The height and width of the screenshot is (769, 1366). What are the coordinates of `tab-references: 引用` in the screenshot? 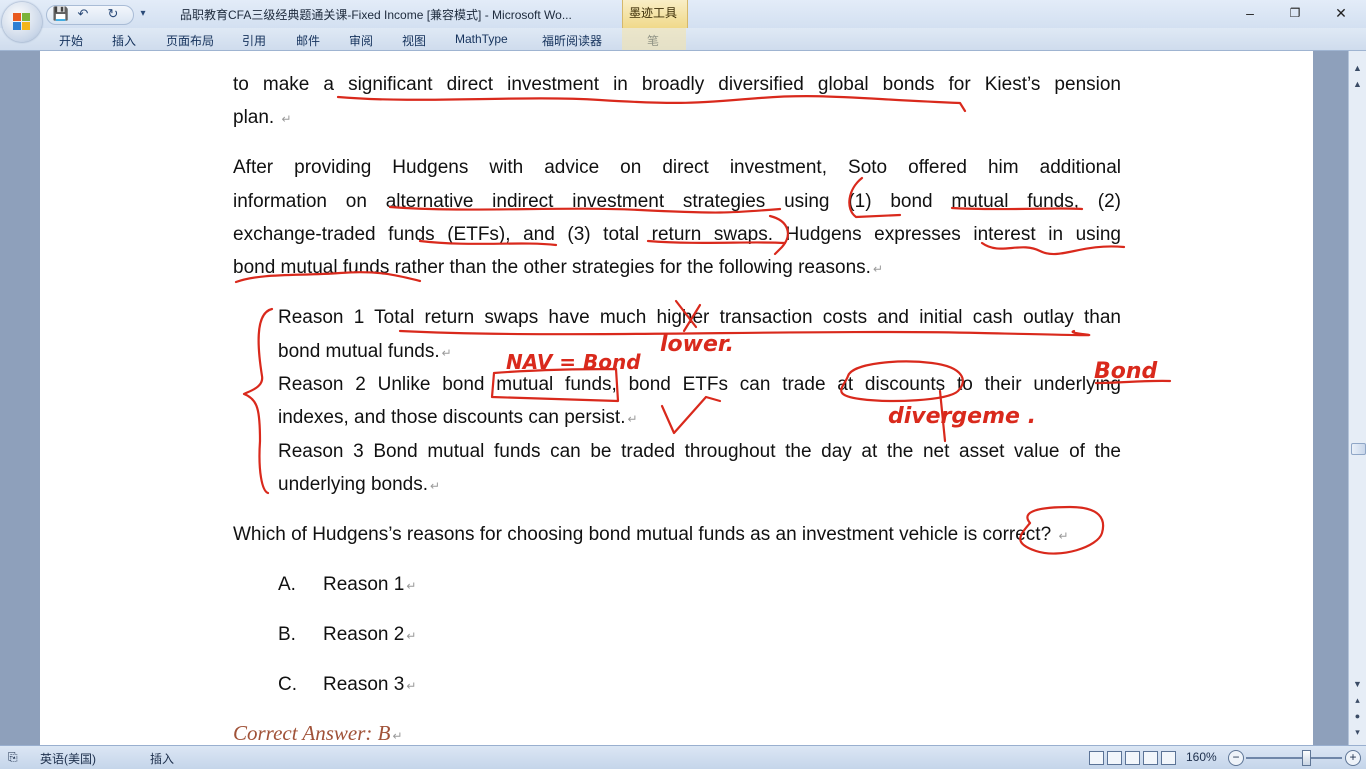 It's located at (254, 40).